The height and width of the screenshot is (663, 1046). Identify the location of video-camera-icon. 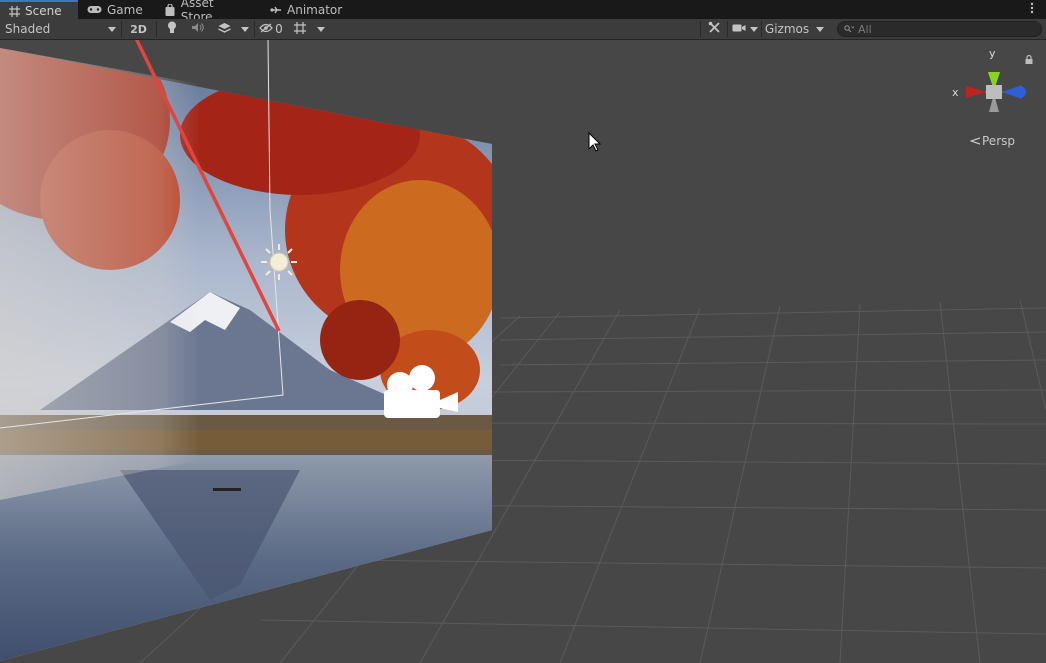
(739, 29).